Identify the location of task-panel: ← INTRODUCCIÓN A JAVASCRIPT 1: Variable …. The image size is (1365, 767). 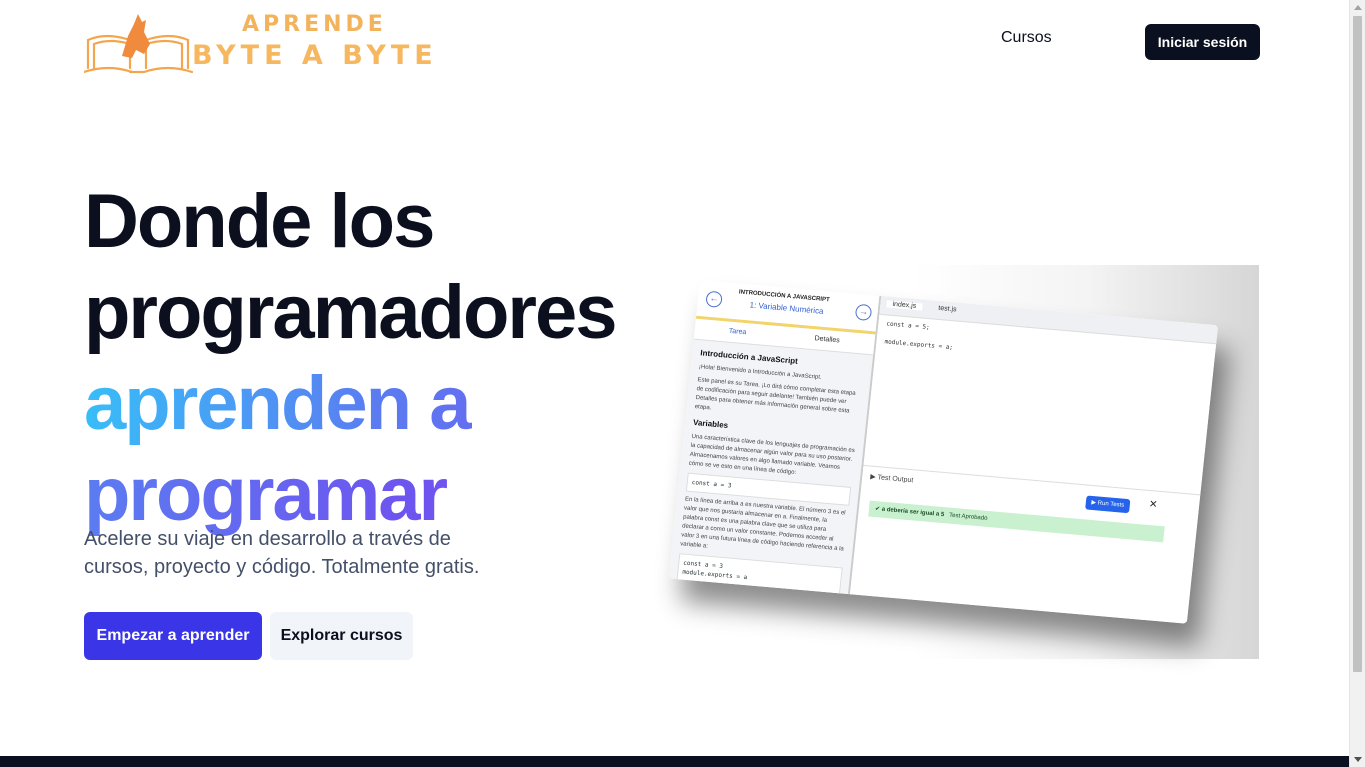
(775, 438).